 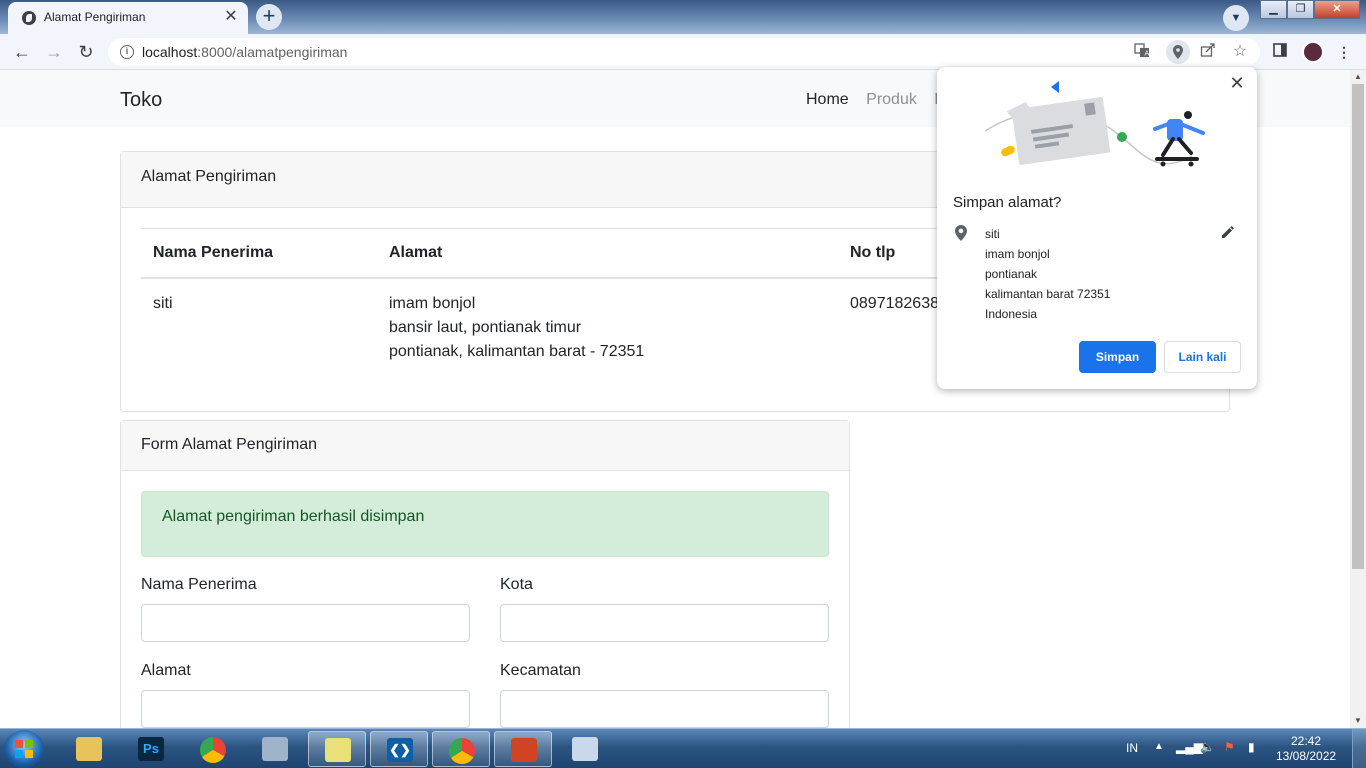 I want to click on site-info-icon: i, so click(x=127, y=52).